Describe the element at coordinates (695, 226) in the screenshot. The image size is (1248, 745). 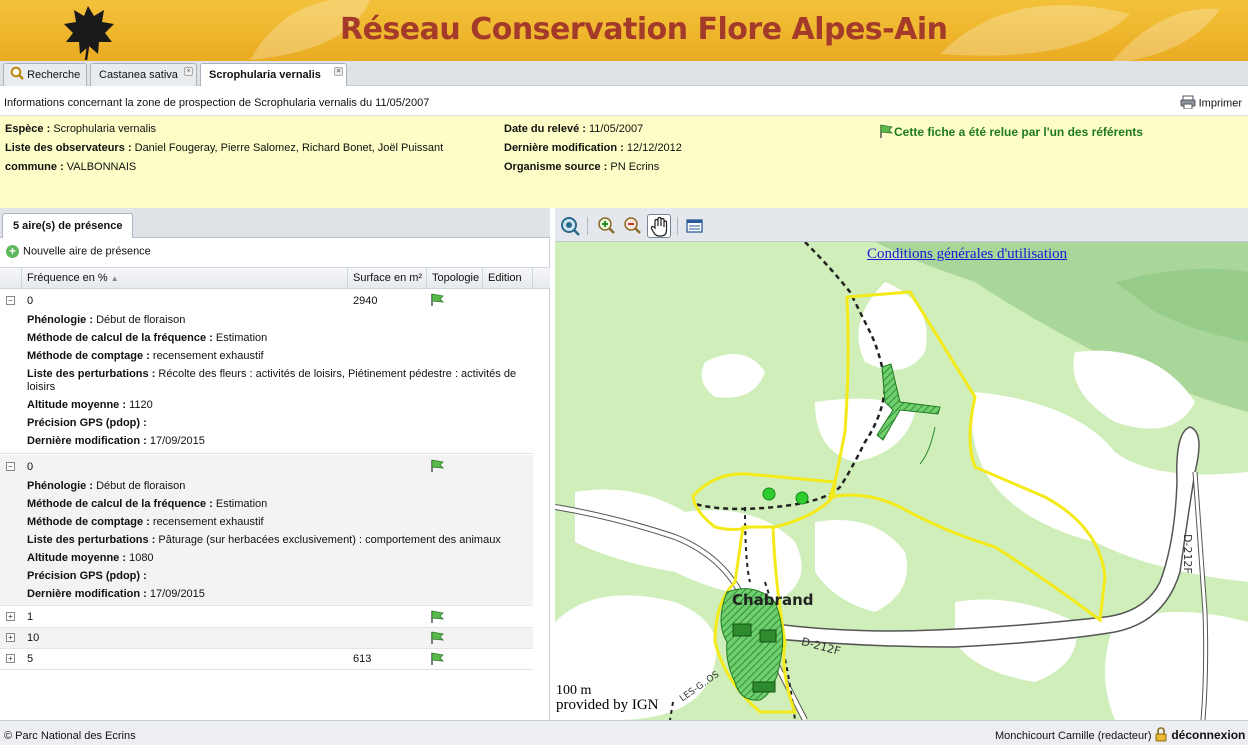
I see `layer-list-icon` at that location.